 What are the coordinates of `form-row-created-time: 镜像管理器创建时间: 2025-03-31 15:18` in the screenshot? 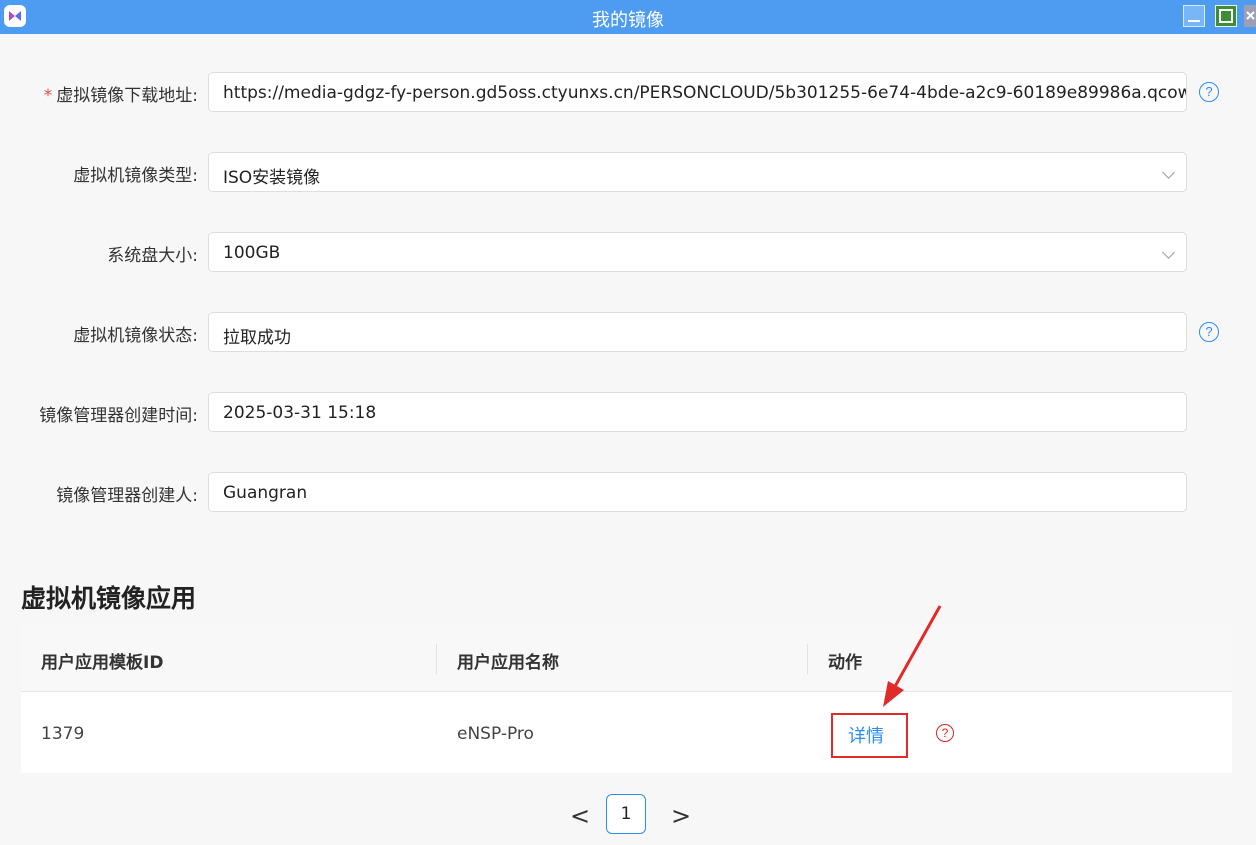 It's located at (628, 412).